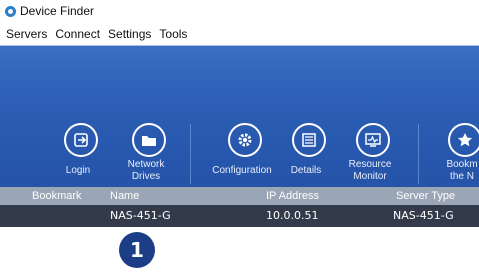 The height and width of the screenshot is (272, 479). What do you see at coordinates (129, 34) in the screenshot?
I see `menu-settings: Settings` at bounding box center [129, 34].